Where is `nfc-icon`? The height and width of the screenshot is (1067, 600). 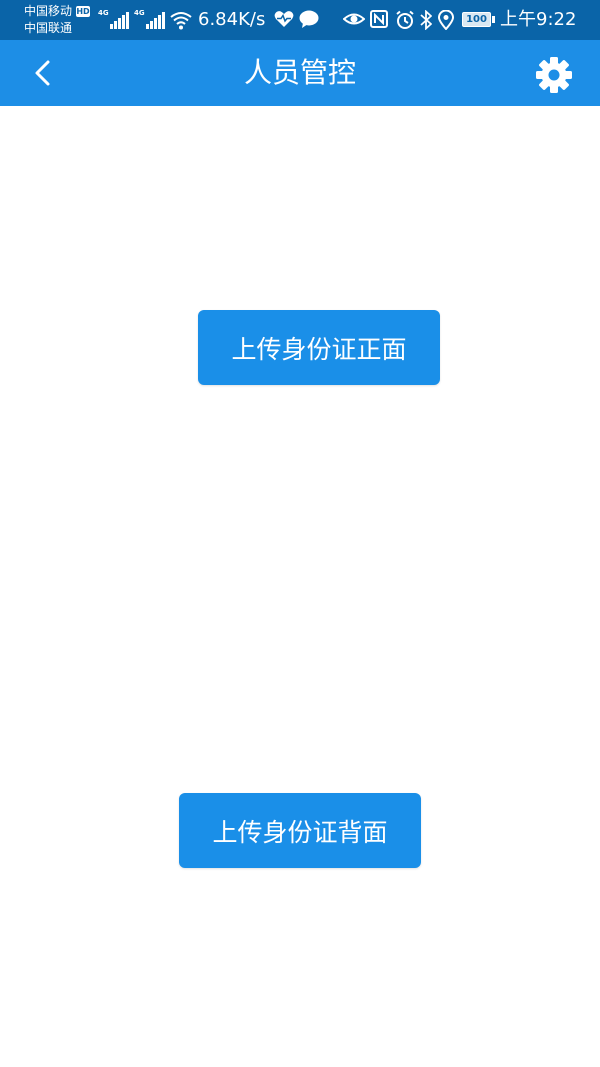 nfc-icon is located at coordinates (379, 19).